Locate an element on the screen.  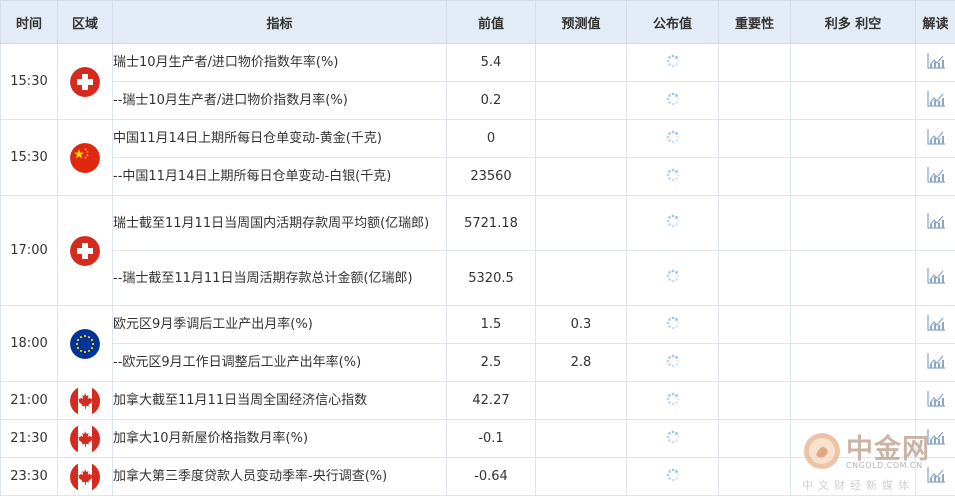
table-row: 21:30 加拿大10月新屋价格指数月率(%) -0.1 is located at coordinates (477, 438).